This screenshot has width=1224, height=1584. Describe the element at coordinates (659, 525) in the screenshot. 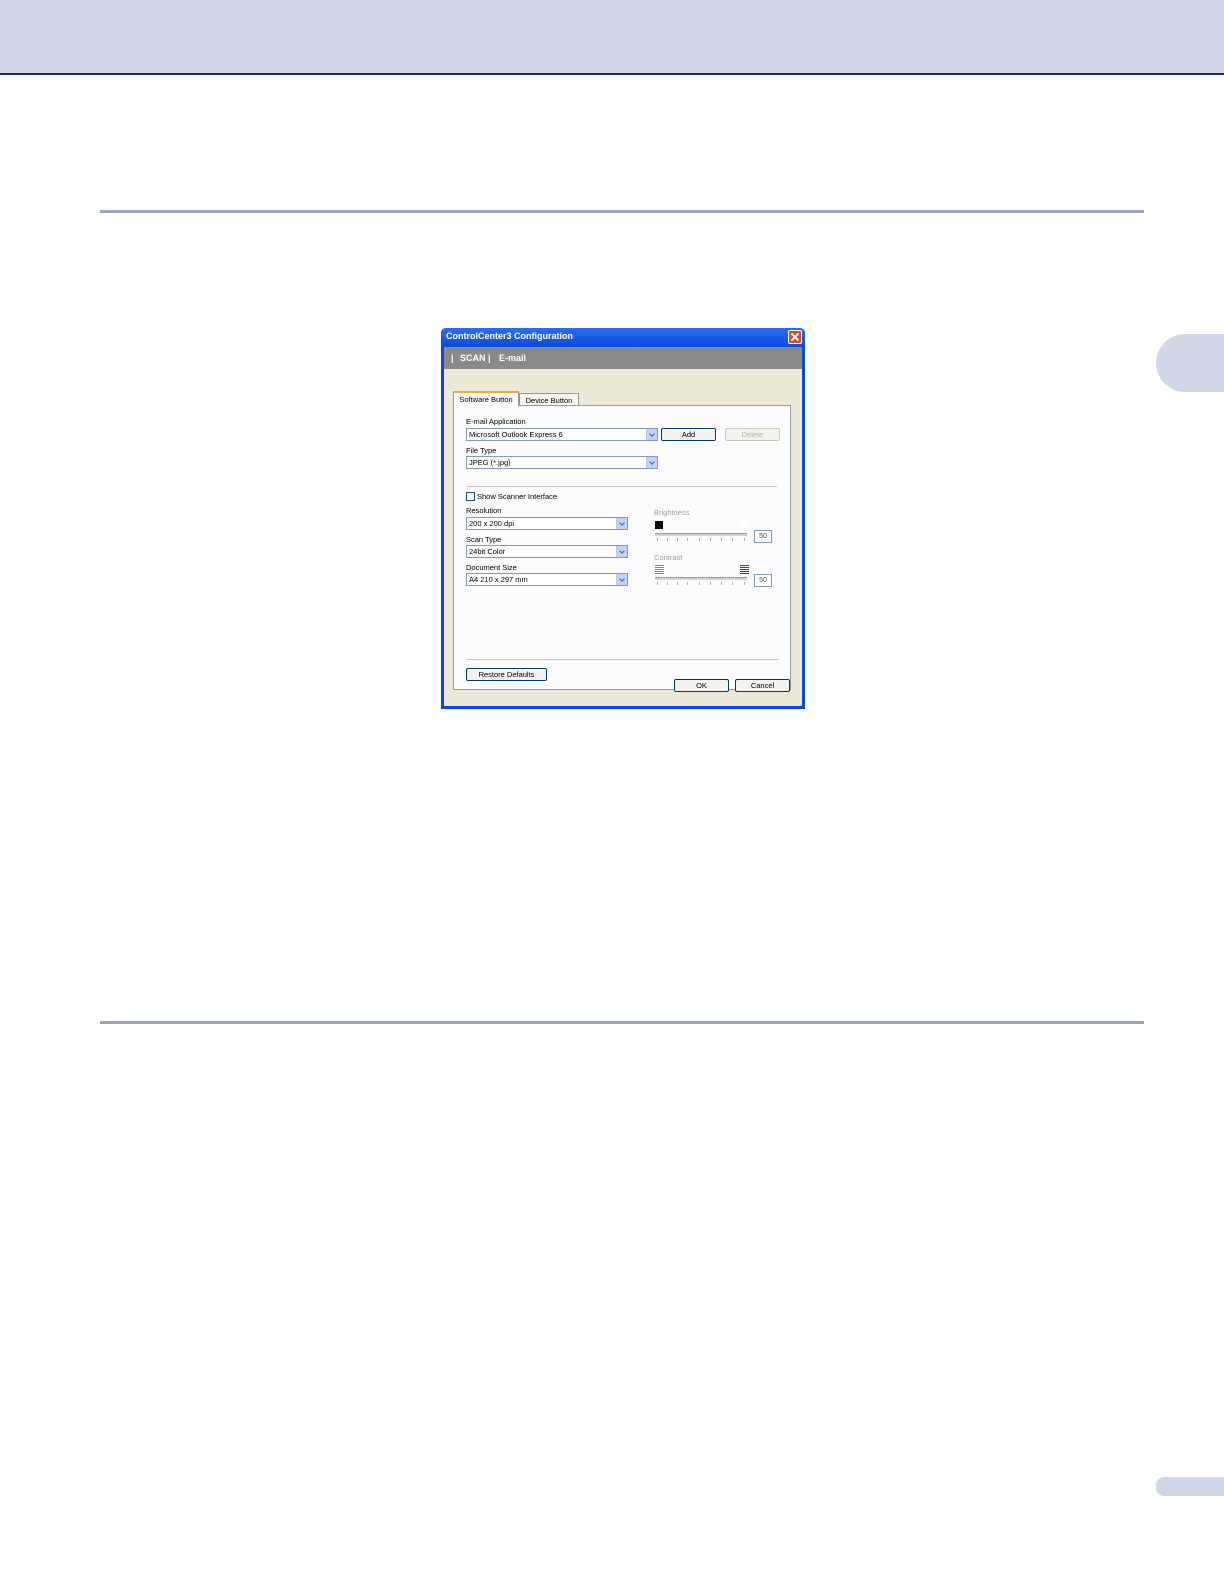

I see `brightness-dark-icon` at that location.